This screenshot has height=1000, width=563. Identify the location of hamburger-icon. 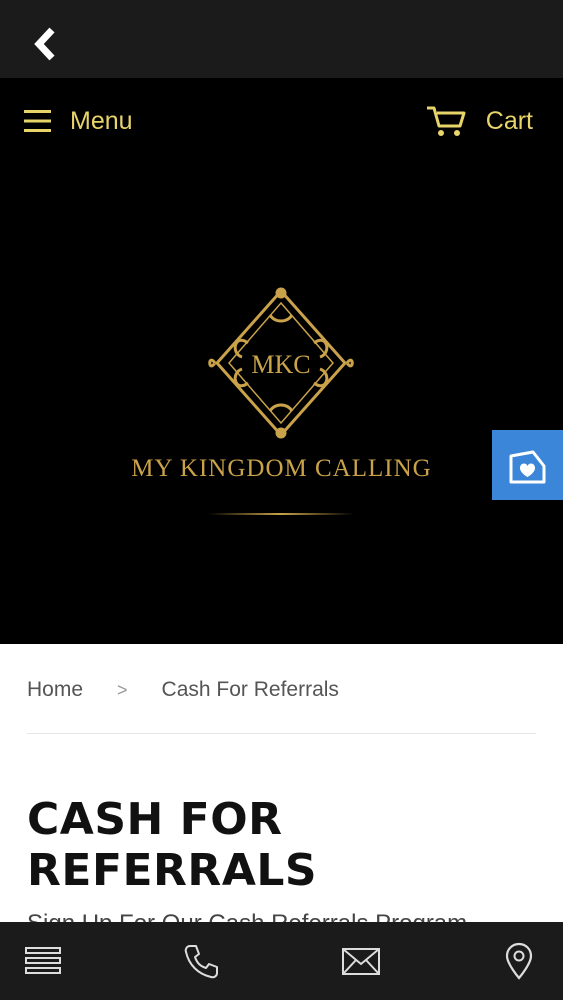
(37, 121).